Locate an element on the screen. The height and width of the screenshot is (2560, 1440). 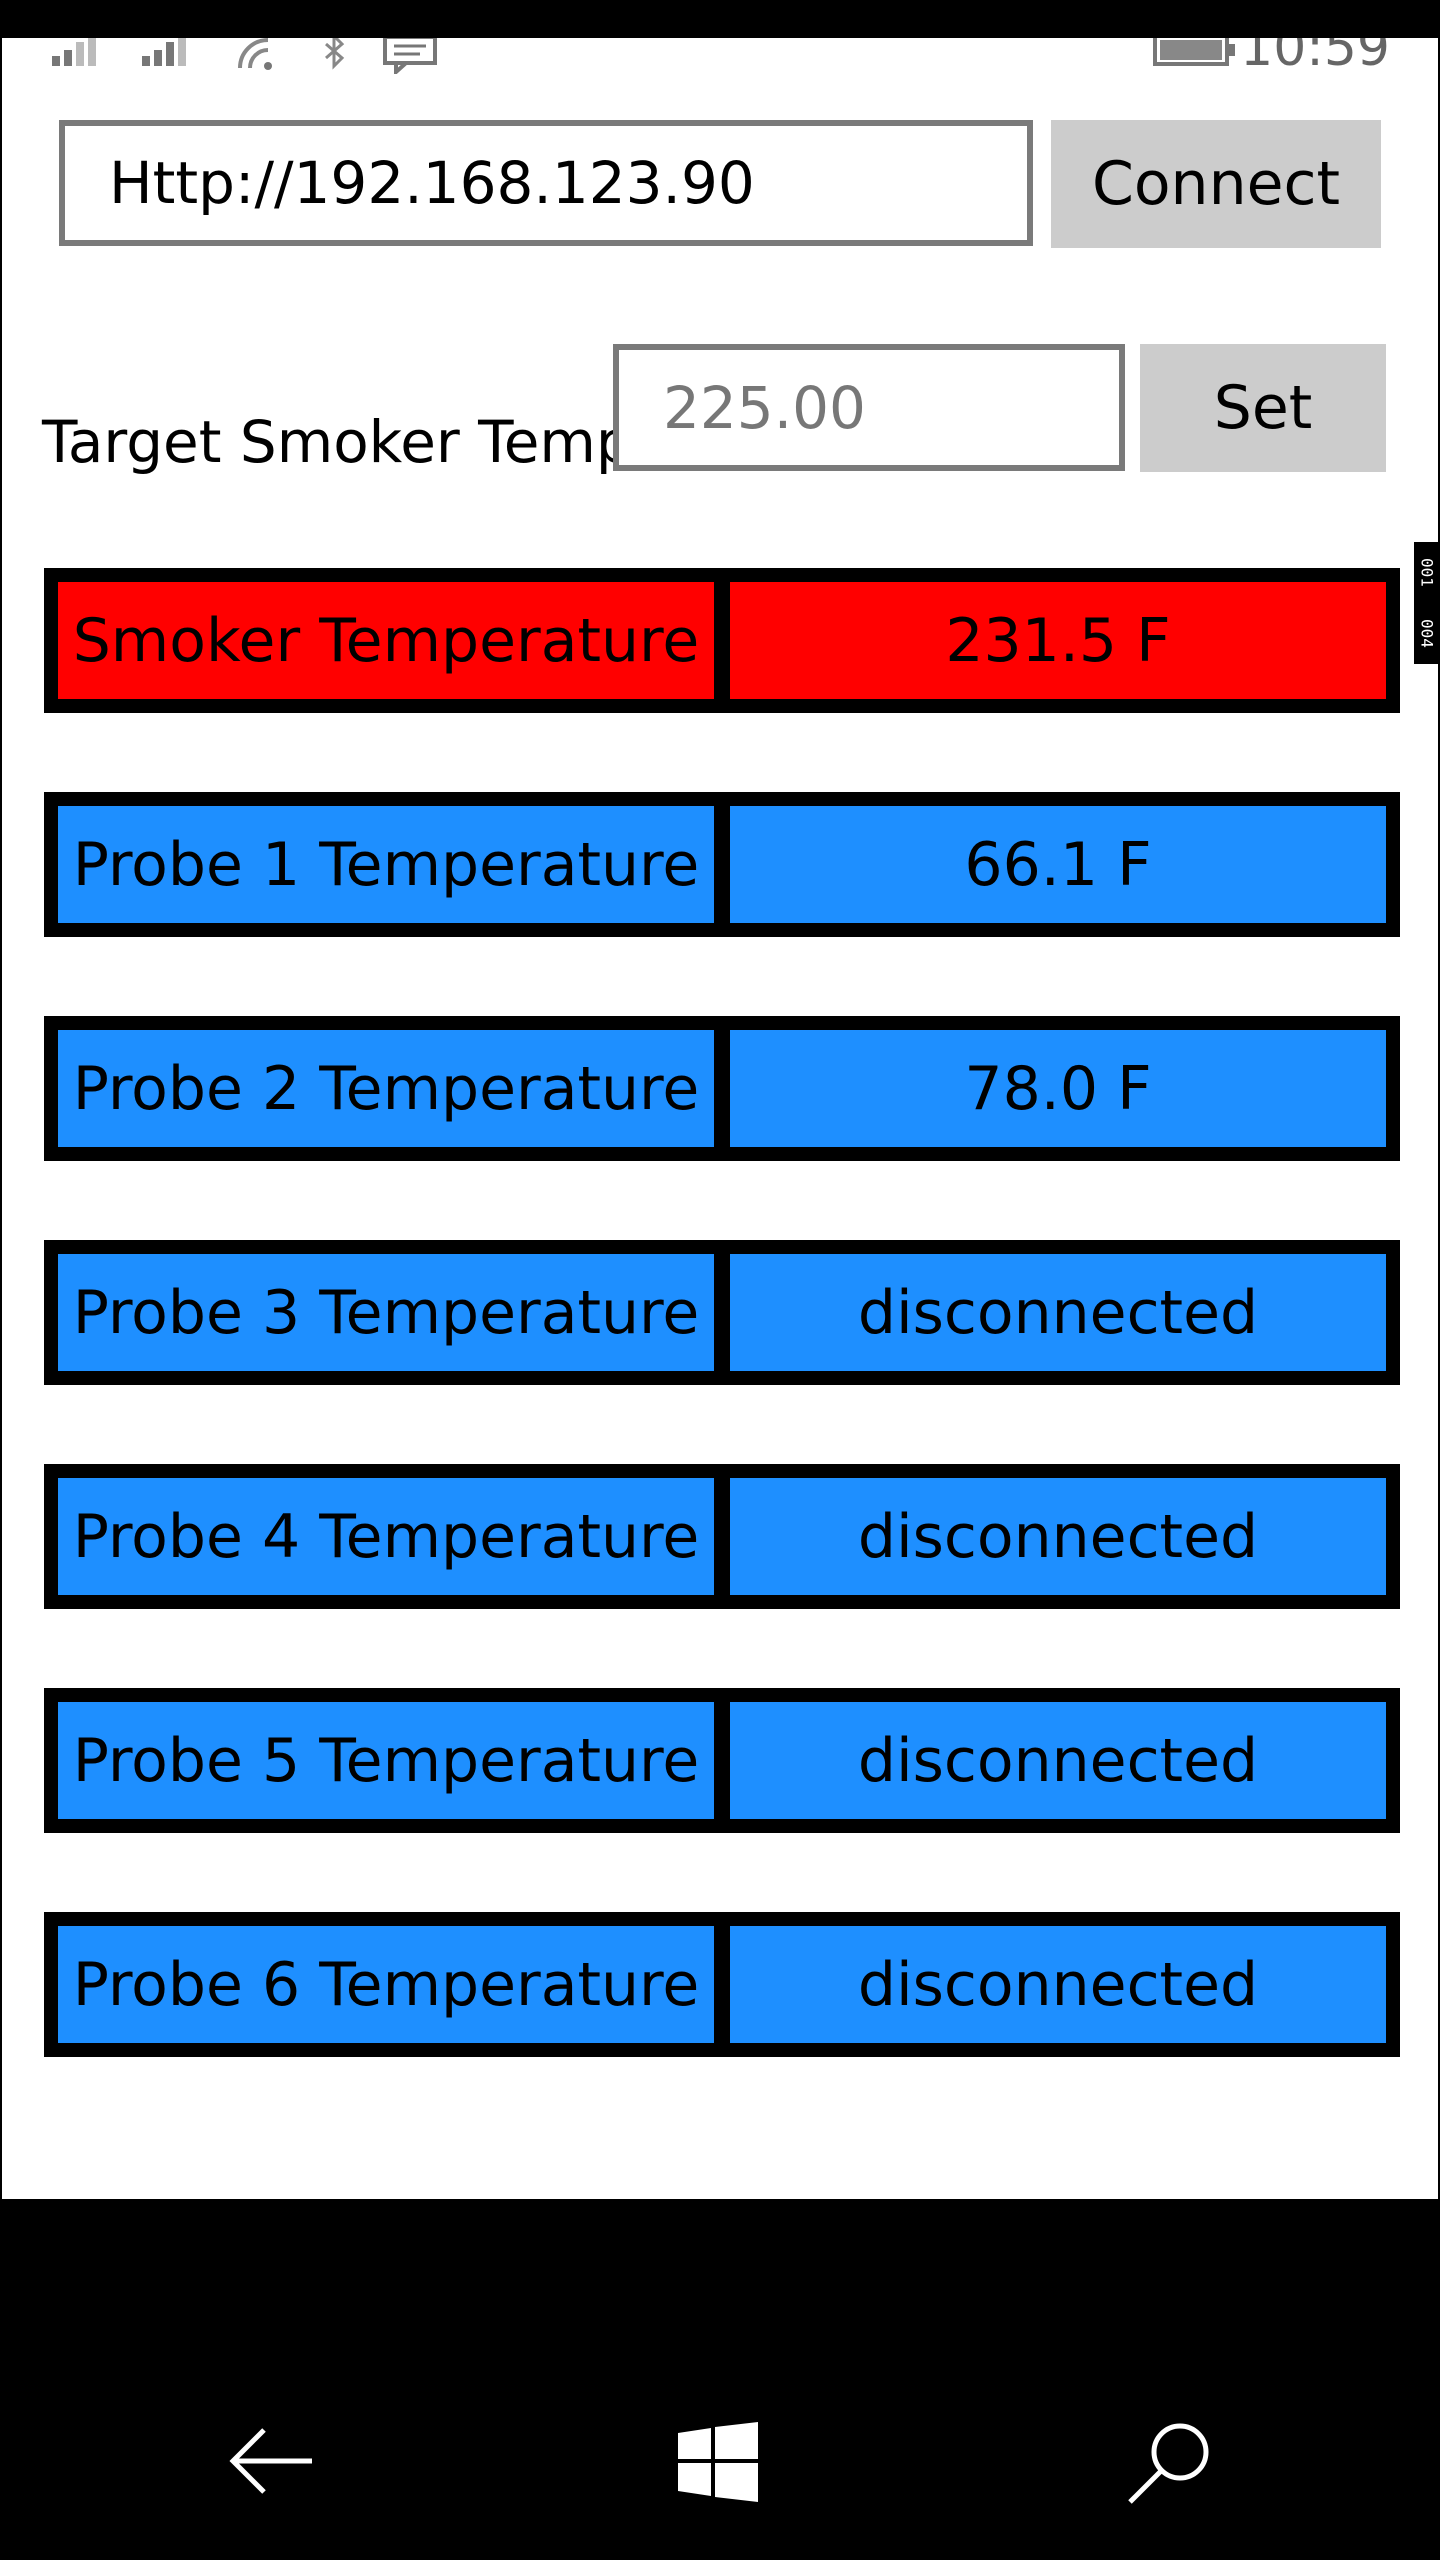
set-button: Set is located at coordinates (1263, 408).